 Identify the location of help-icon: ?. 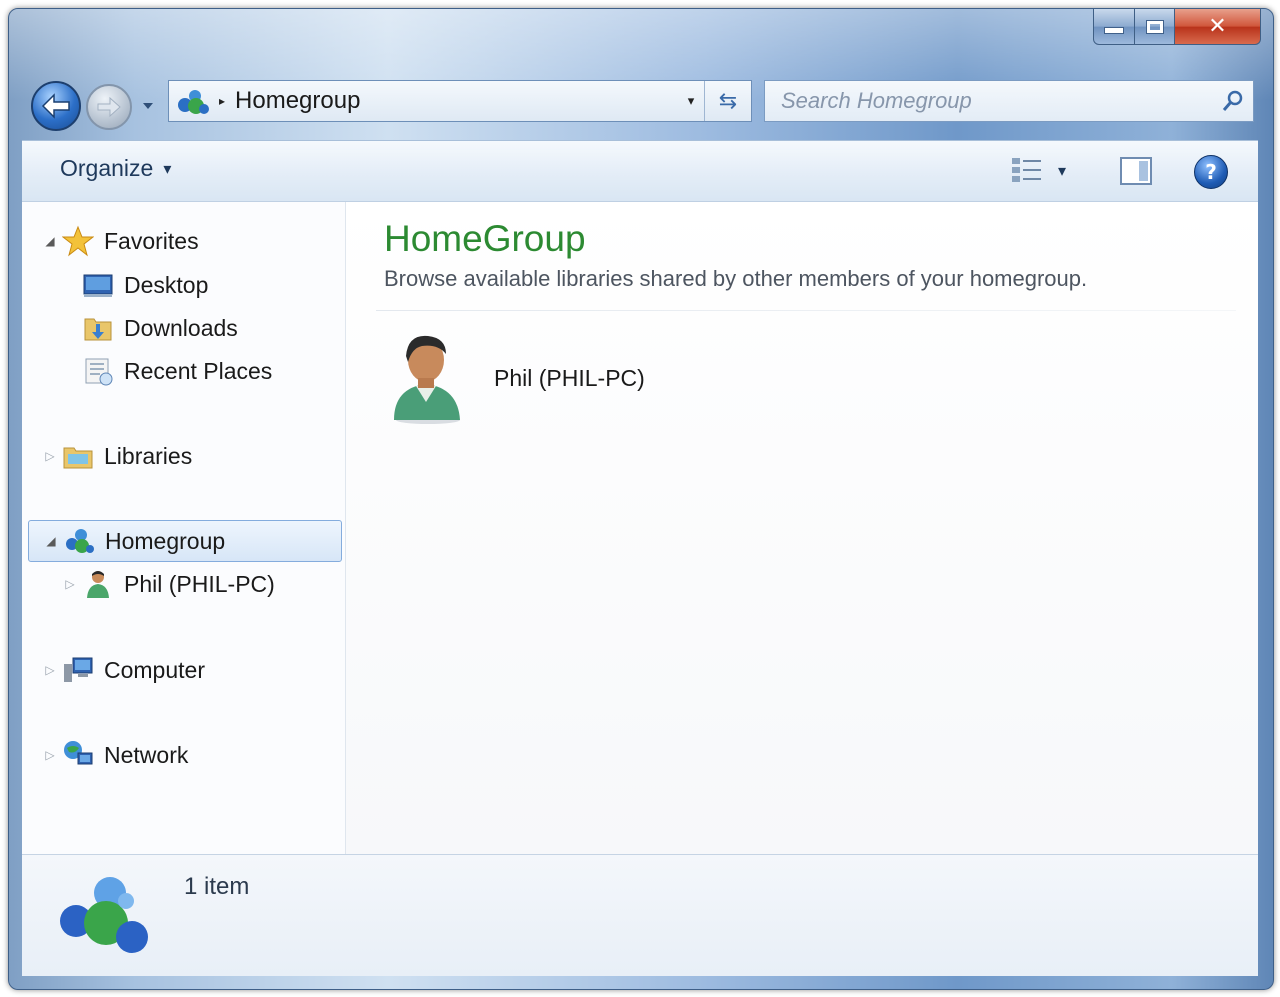
(1211, 172).